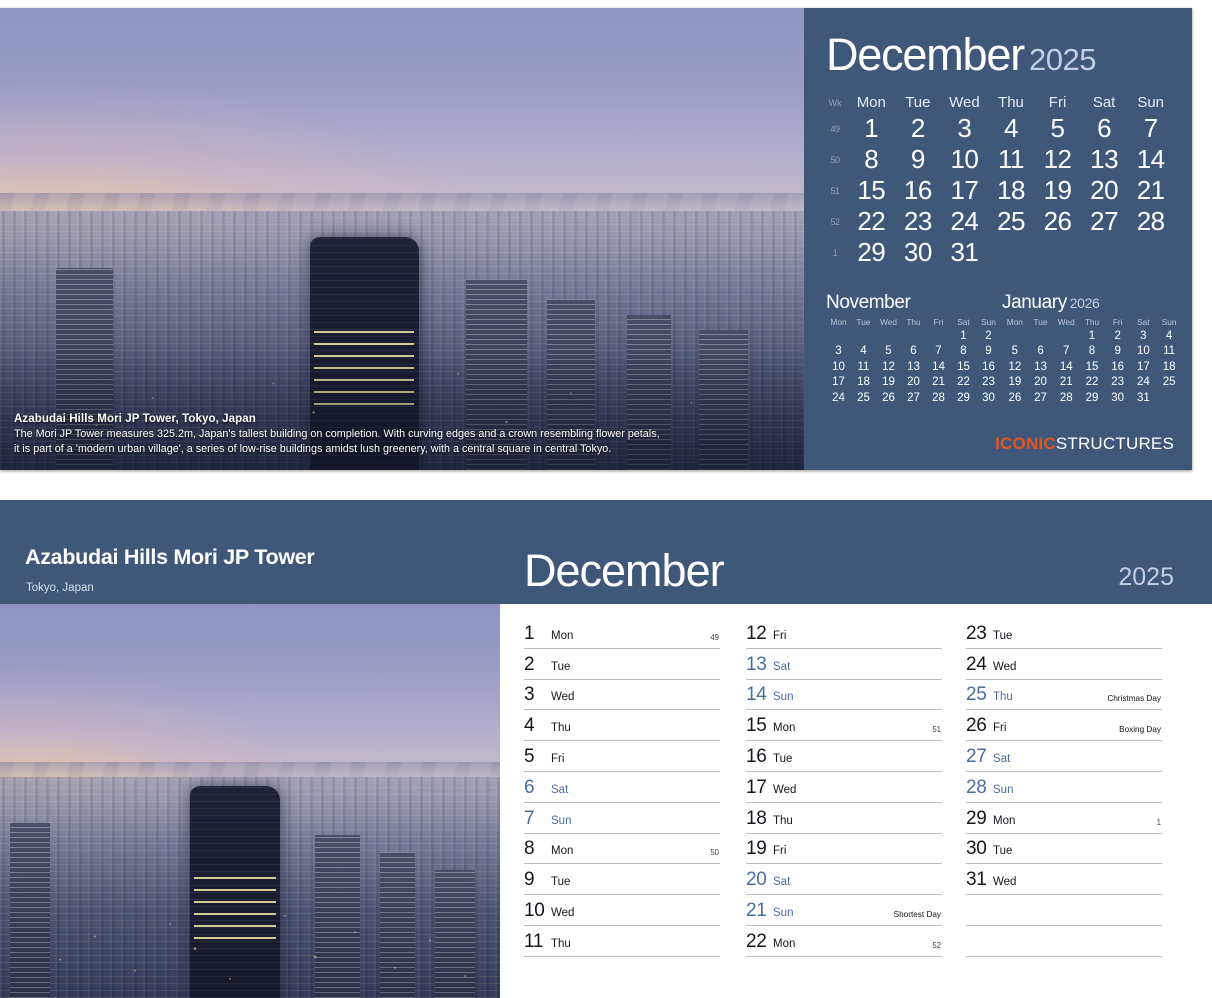 This screenshot has width=1212, height=998. I want to click on grid-day-13: 13, so click(1104, 159).